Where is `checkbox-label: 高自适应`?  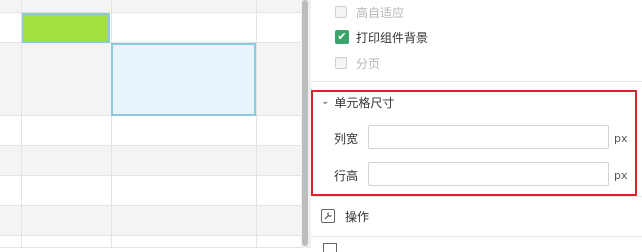 checkbox-label: 高自适应 is located at coordinates (380, 12).